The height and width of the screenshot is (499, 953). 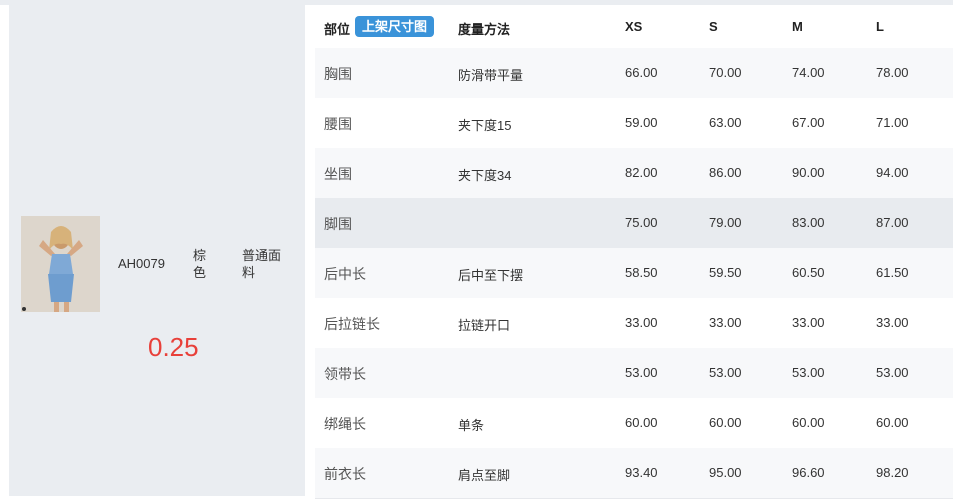 I want to click on row-l: 53.00, so click(x=892, y=372).